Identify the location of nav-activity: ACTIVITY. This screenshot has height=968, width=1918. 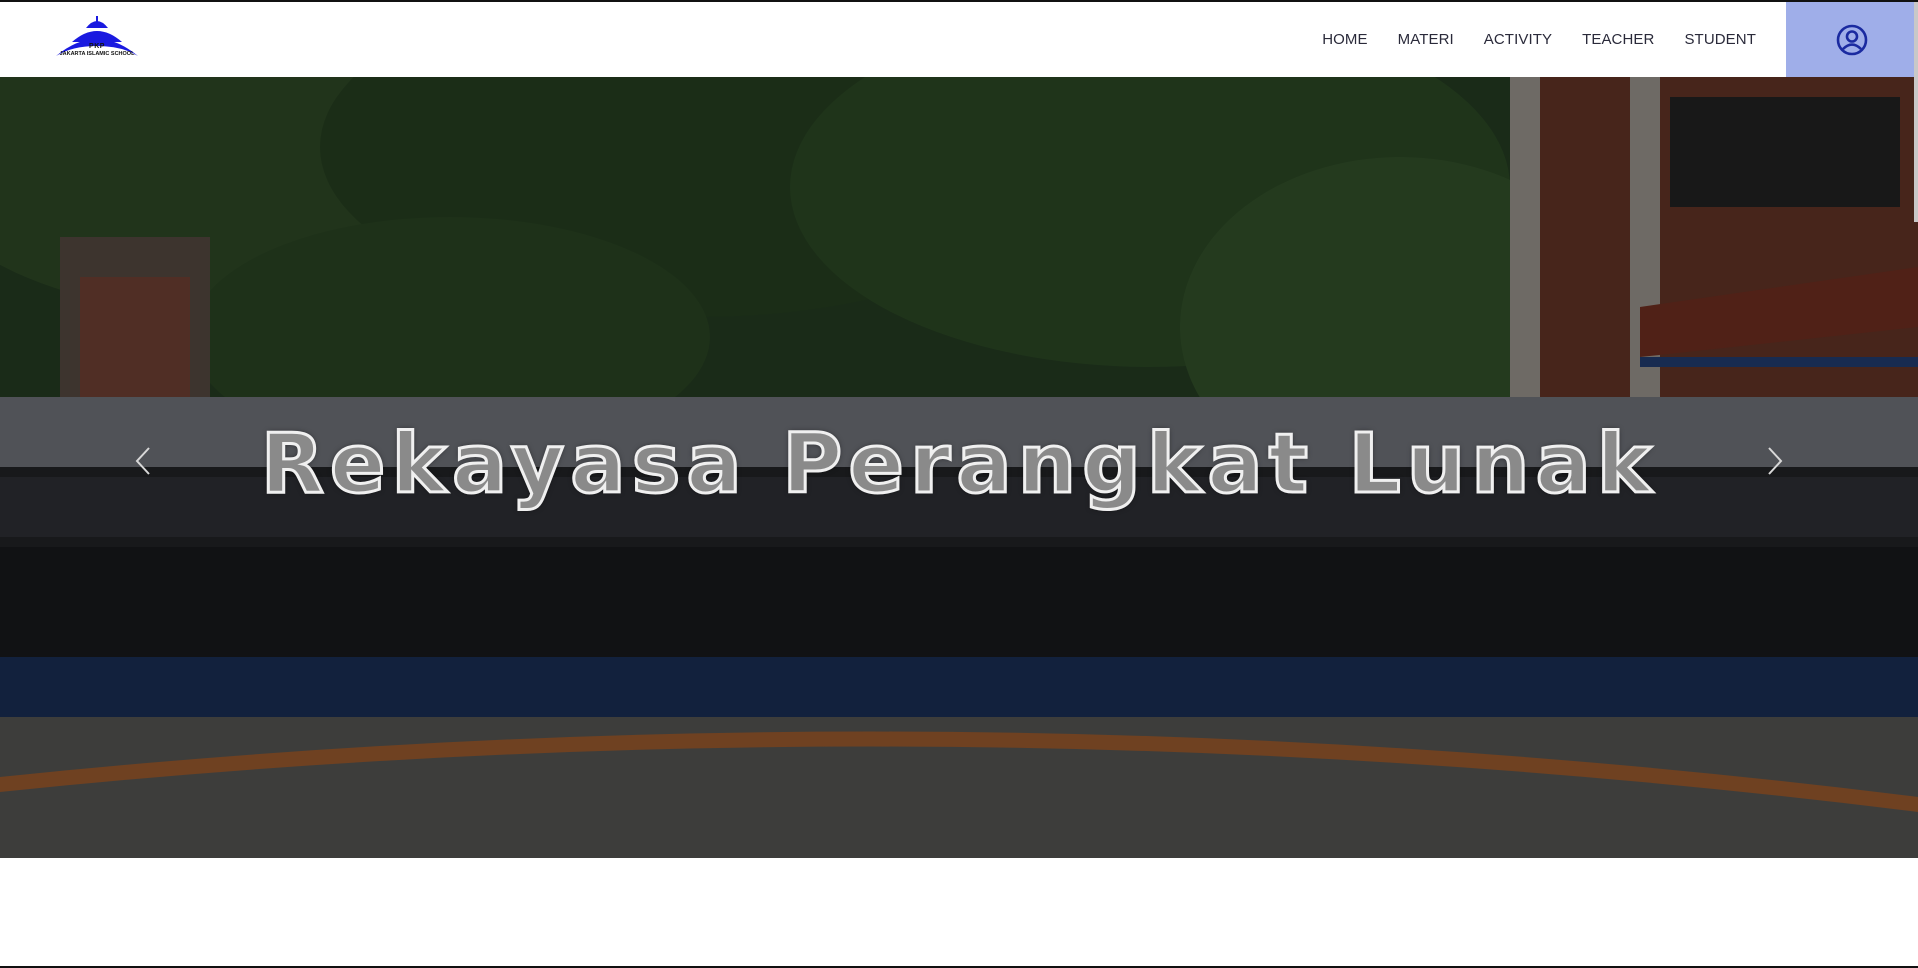
(1518, 39).